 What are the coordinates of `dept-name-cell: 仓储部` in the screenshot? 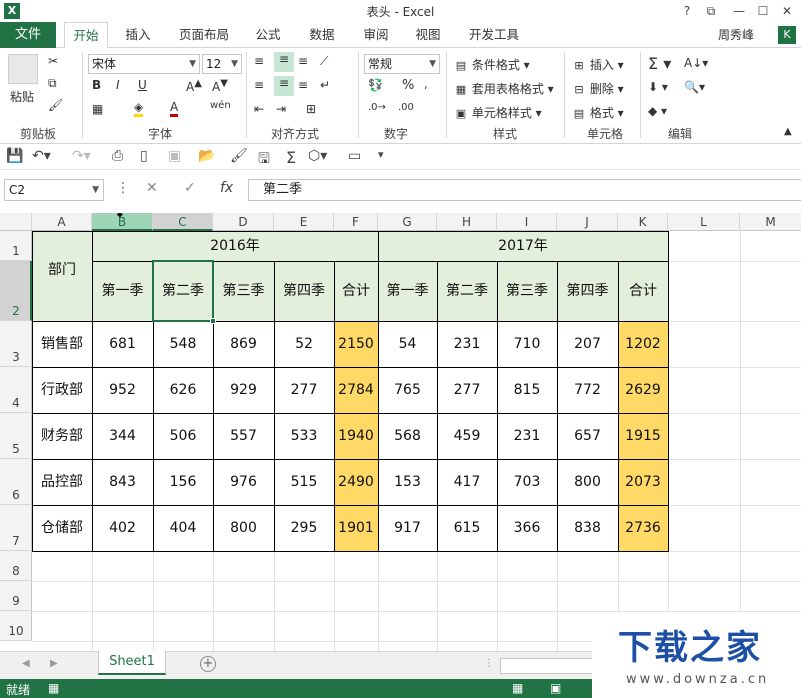 It's located at (62, 528).